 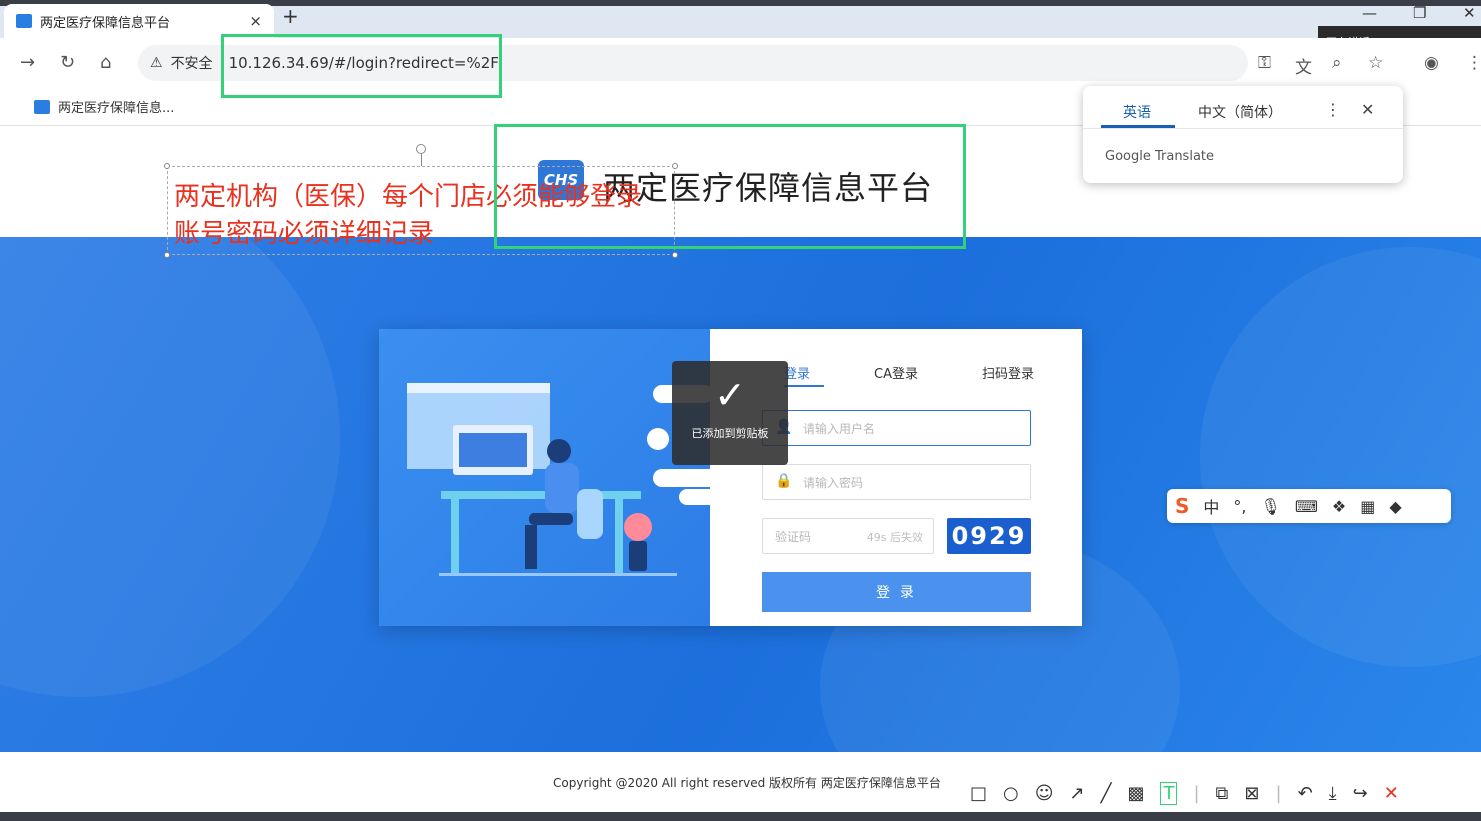 I want to click on menu-icon: ⋮, so click(x=1473, y=63).